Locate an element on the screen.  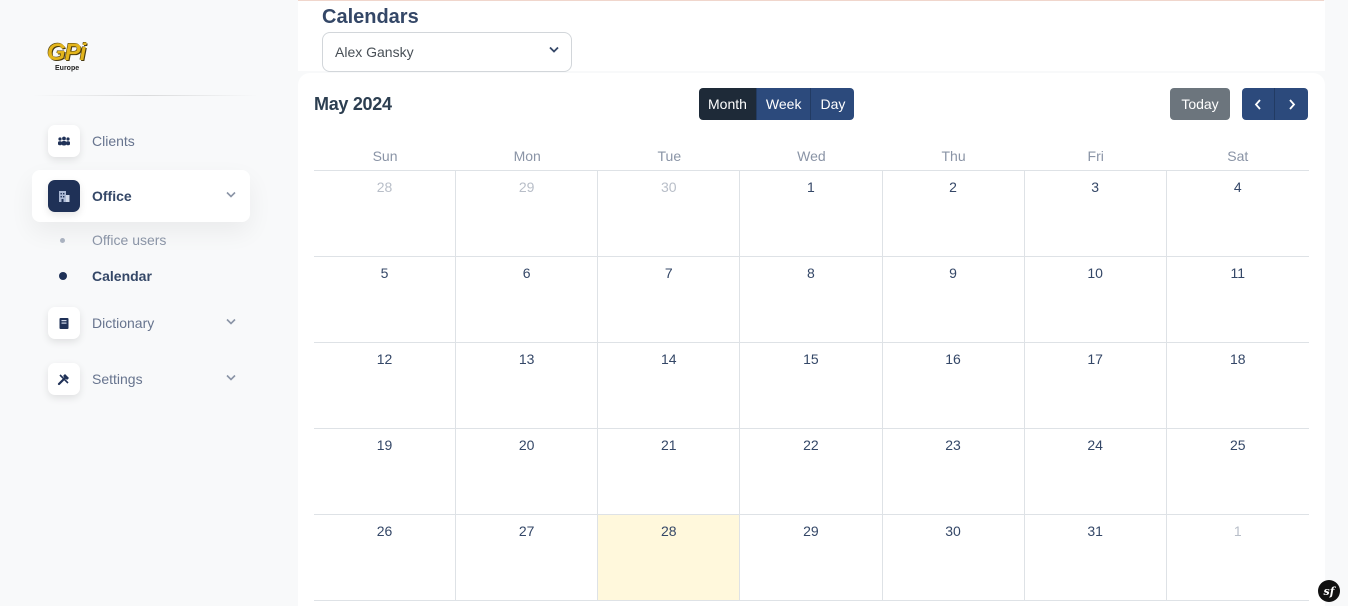
week-row: 5 6 7 8 9 10 11 is located at coordinates (811, 300).